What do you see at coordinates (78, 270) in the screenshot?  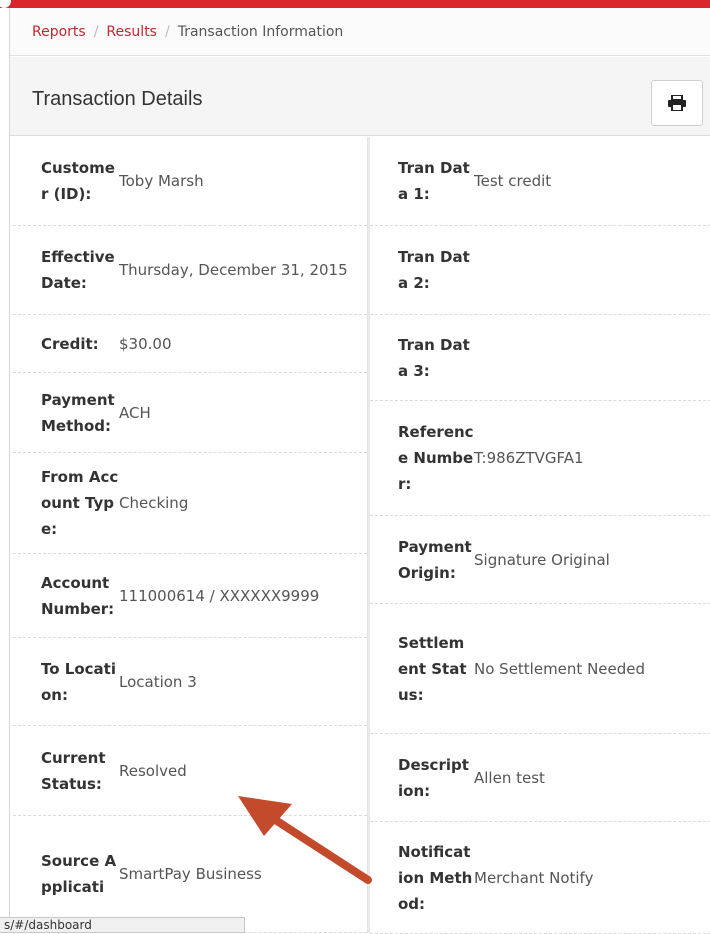 I see `detail-label: Effective Date:` at bounding box center [78, 270].